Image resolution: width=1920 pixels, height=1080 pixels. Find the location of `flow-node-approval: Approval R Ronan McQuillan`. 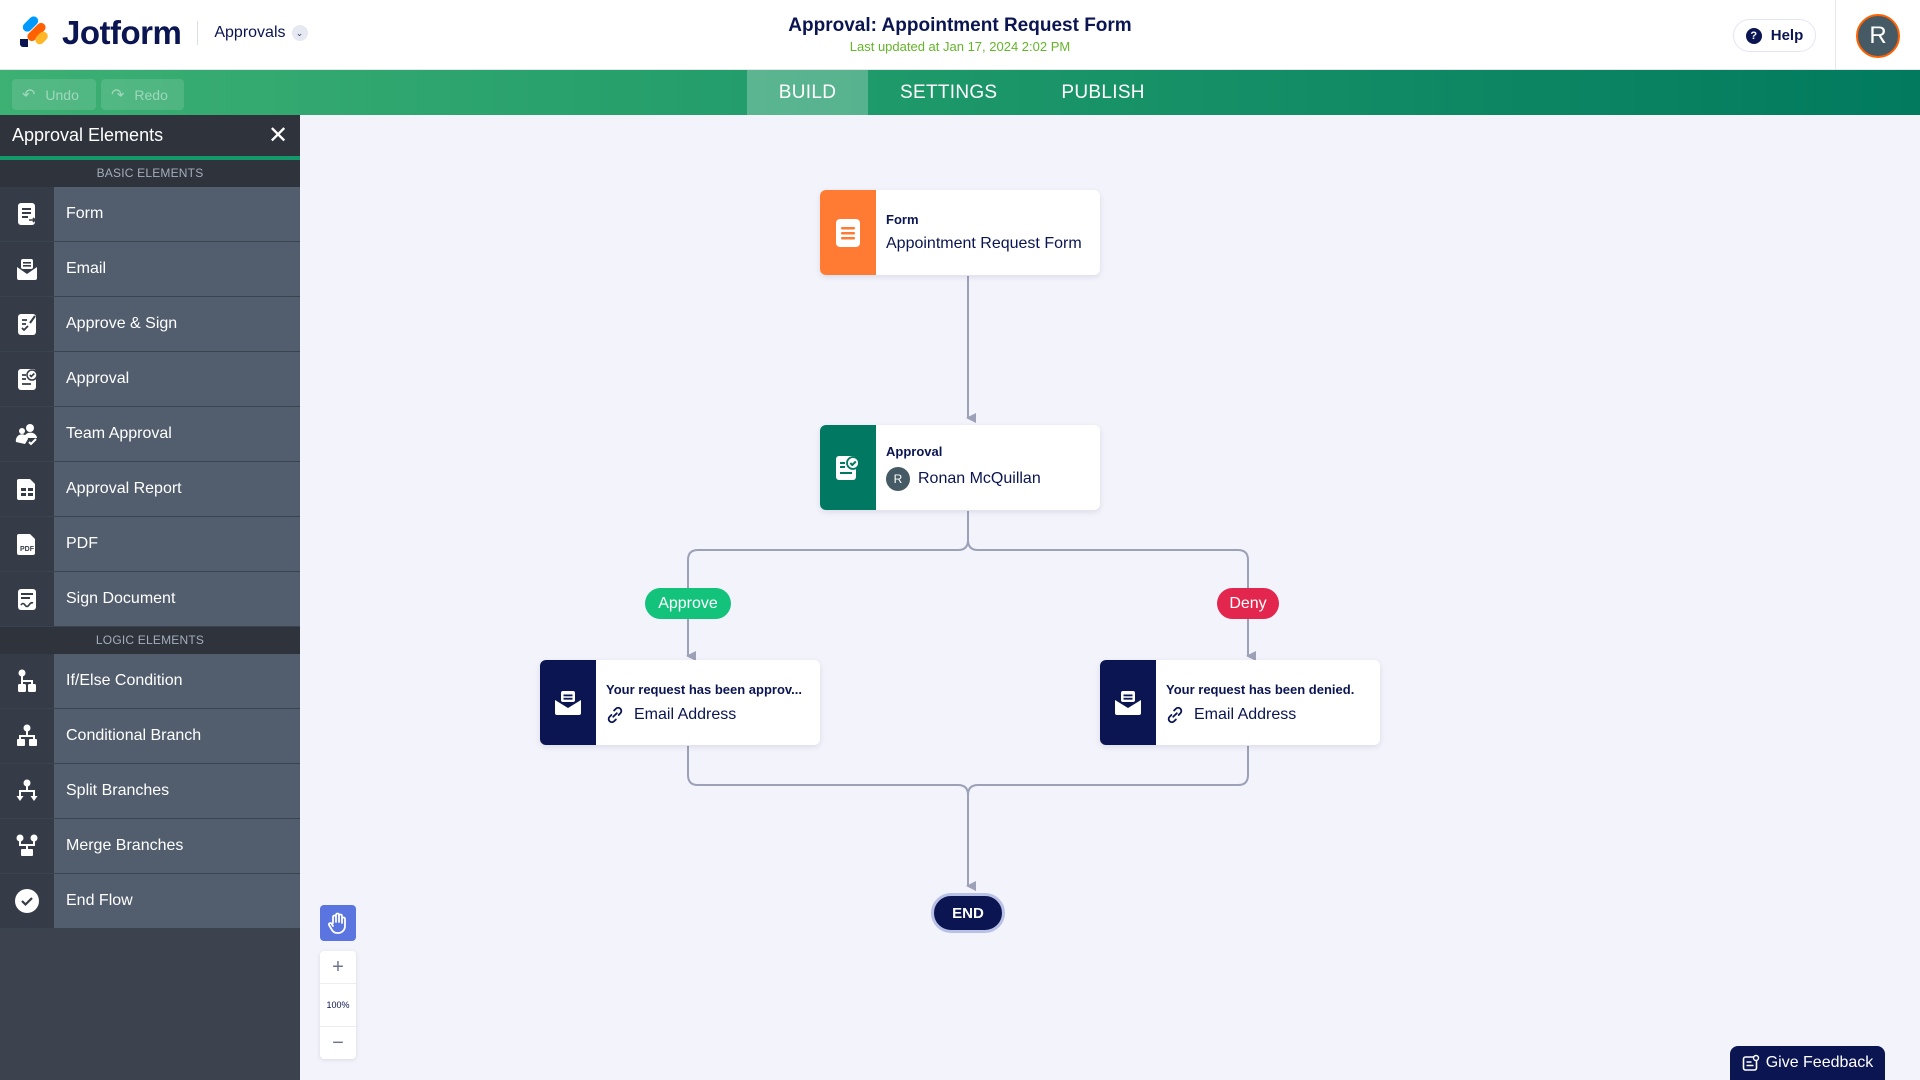

flow-node-approval: Approval R Ronan McQuillan is located at coordinates (960, 467).